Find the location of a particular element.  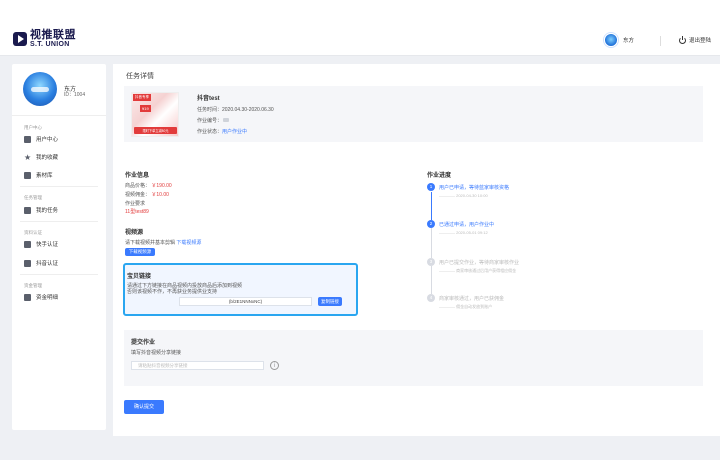

download-video-button: 下载视频源 is located at coordinates (140, 252).